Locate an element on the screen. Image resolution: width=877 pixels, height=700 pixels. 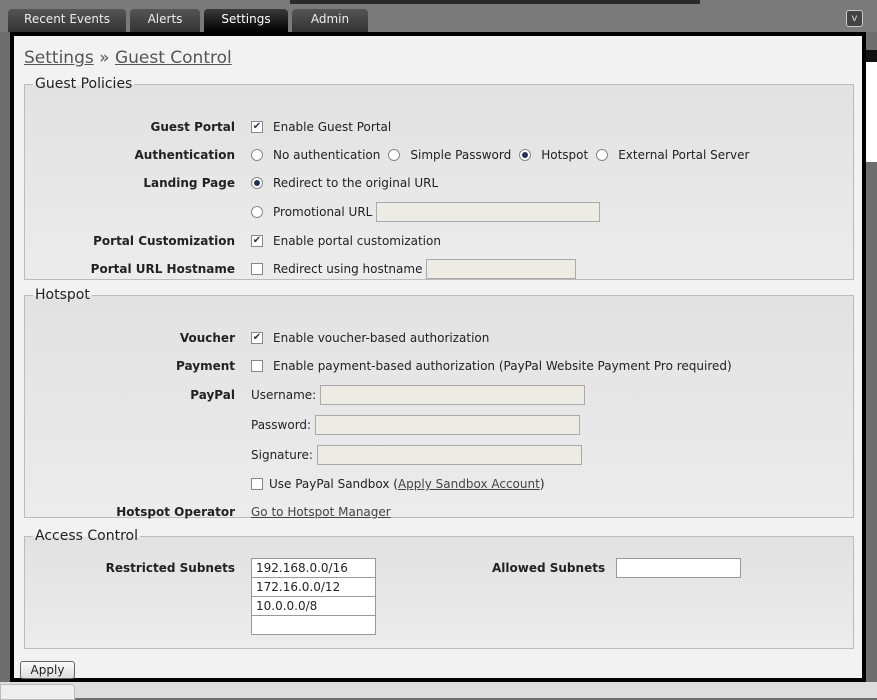
auth-external-portal-radio is located at coordinates (602, 155).